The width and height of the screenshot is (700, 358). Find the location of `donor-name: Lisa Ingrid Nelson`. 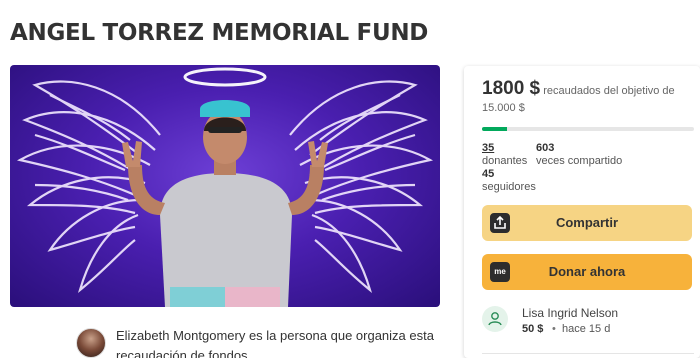

donor-name: Lisa Ingrid Nelson is located at coordinates (570, 313).